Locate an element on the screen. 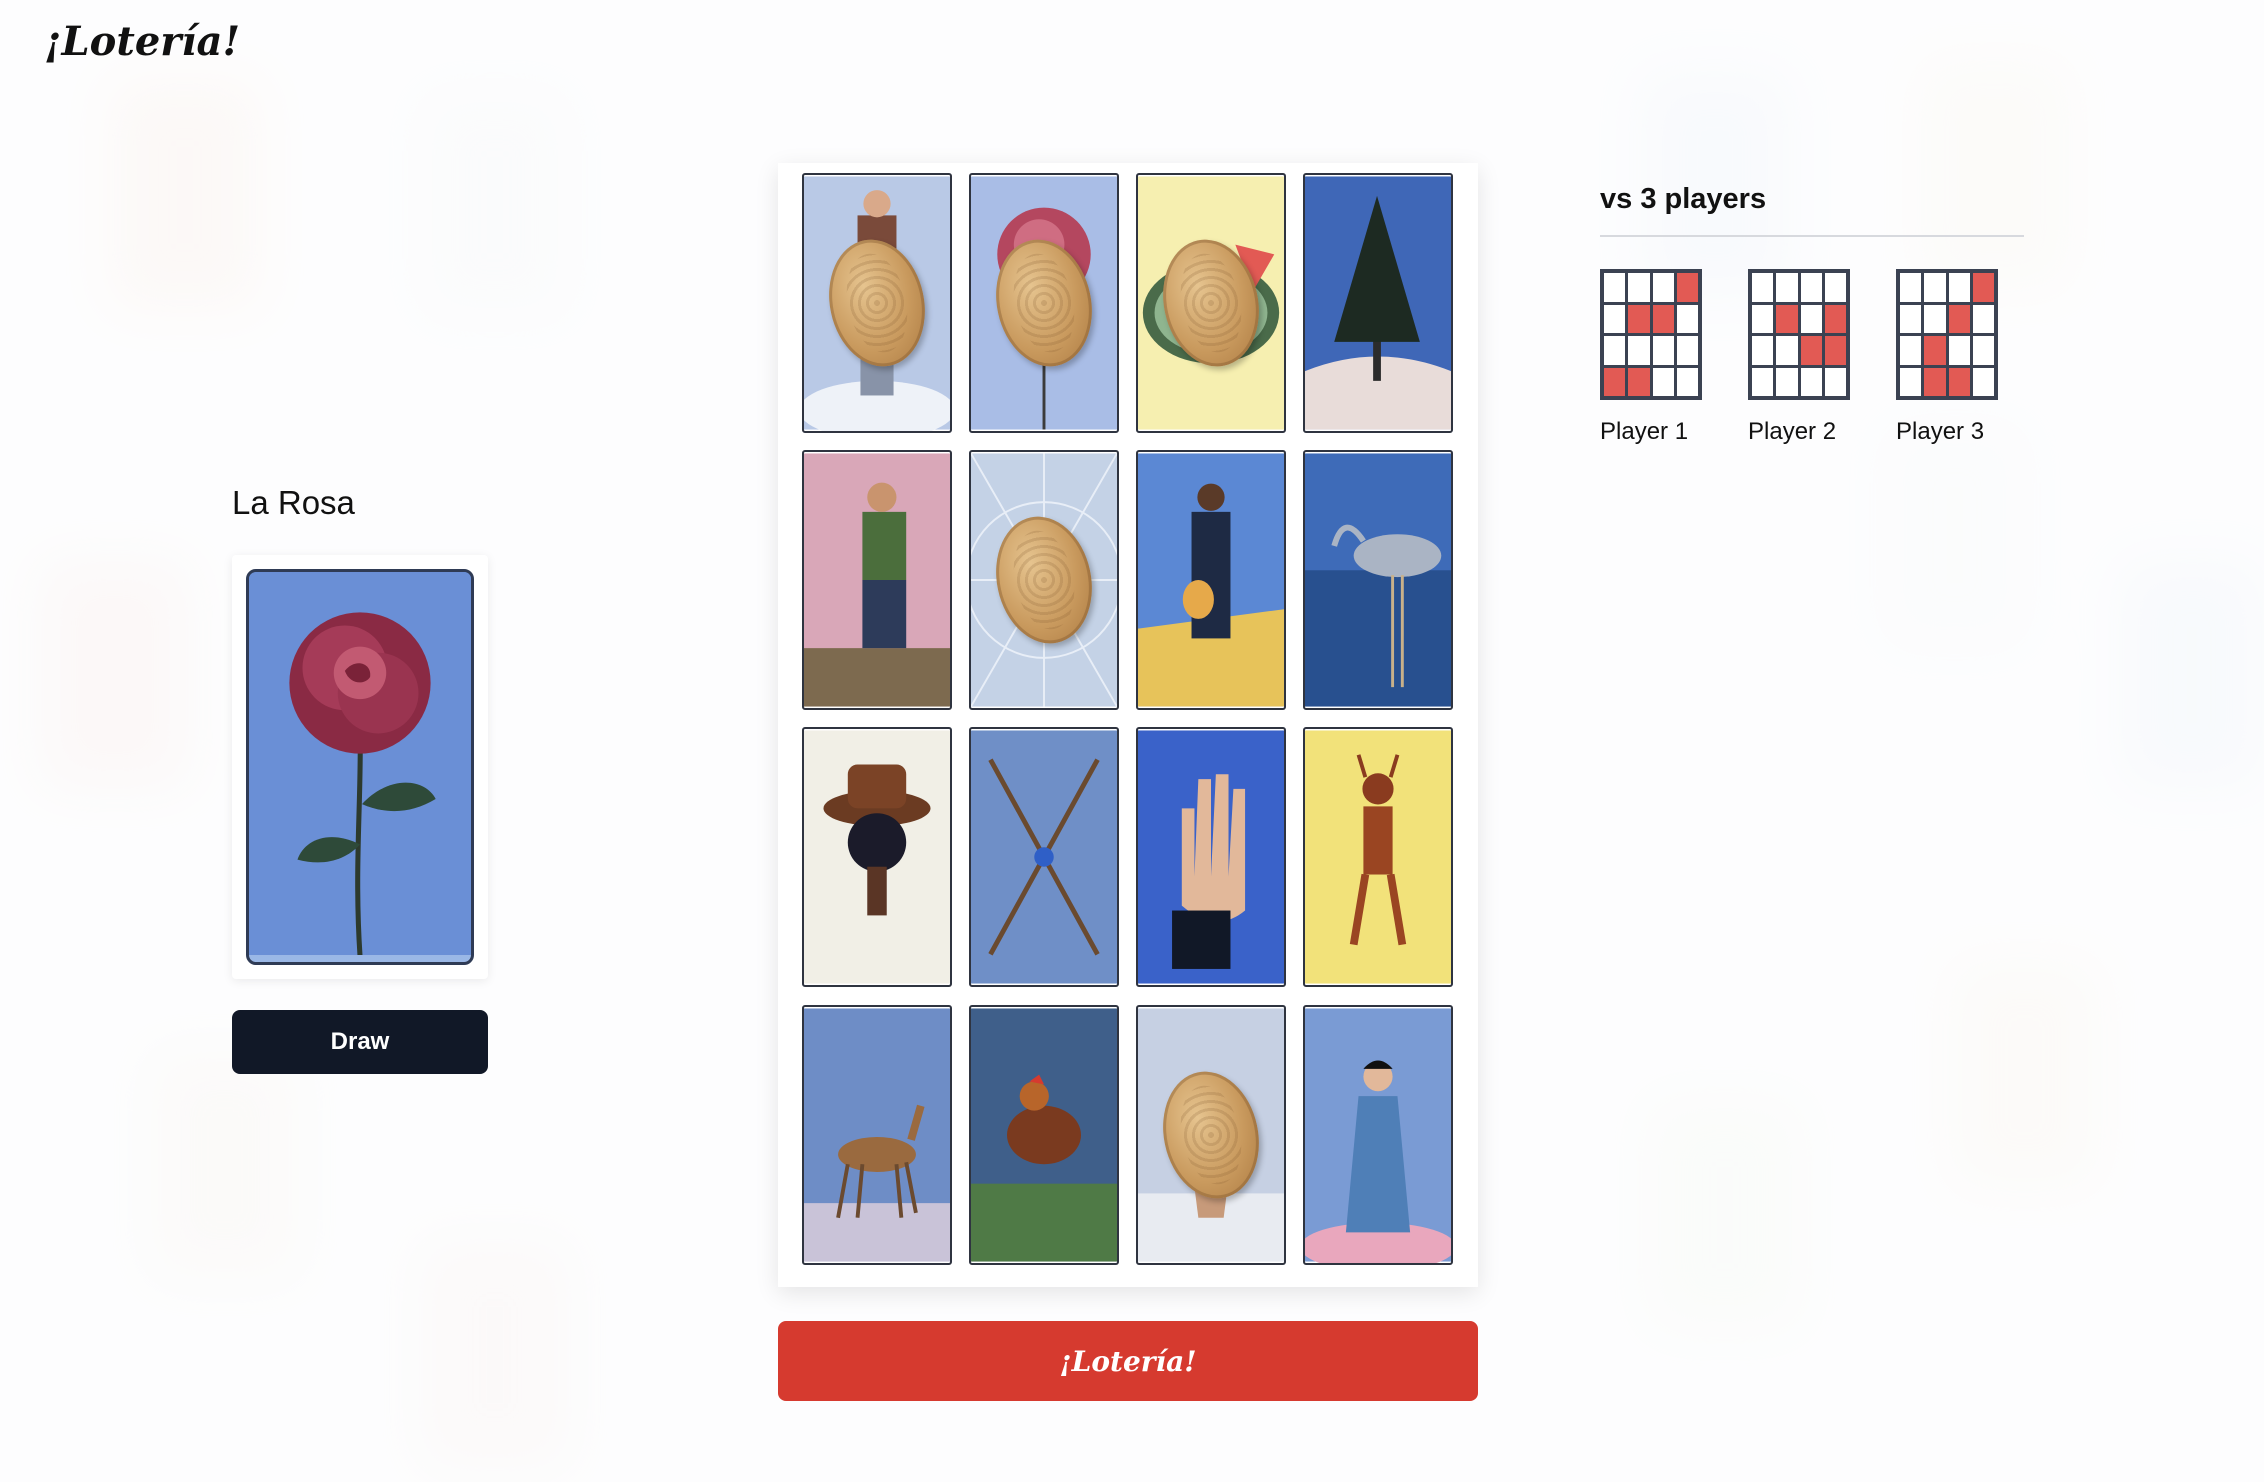 This screenshot has height=1482, width=2264. board-card-musician is located at coordinates (1211, 580).